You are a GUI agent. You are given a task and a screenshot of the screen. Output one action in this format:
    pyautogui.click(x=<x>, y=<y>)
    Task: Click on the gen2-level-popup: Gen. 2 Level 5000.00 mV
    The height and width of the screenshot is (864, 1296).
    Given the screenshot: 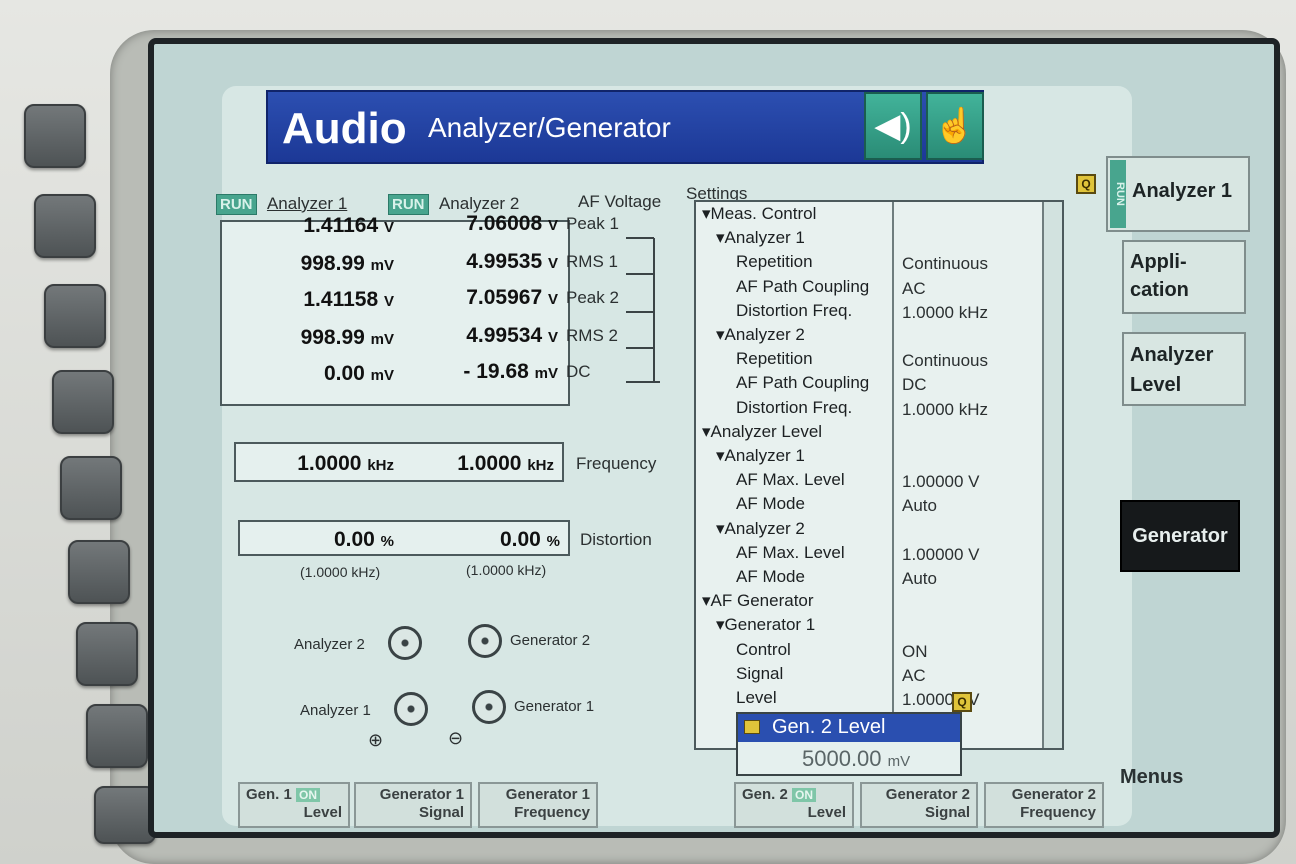 What is the action you would take?
    pyautogui.click(x=849, y=744)
    